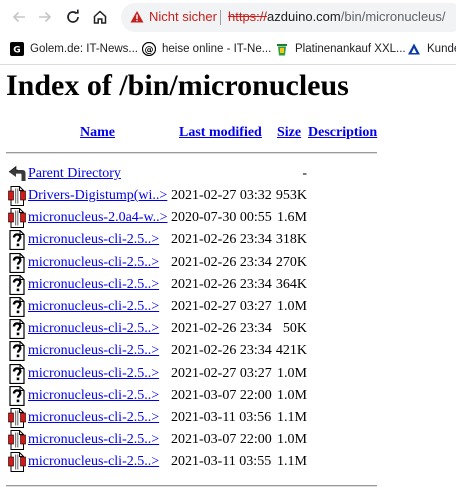 Image resolution: width=456 pixels, height=499 pixels. I want to click on address-separator, so click(220, 17).